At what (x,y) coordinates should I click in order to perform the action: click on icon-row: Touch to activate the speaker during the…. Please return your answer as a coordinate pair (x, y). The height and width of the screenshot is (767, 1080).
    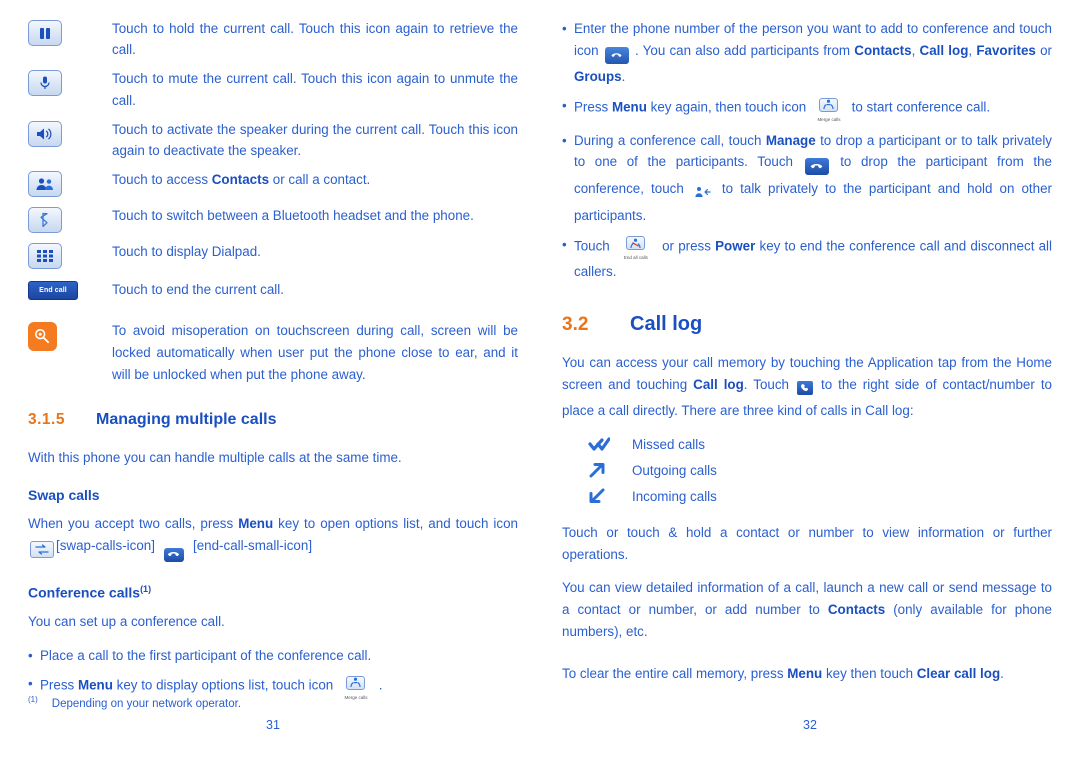
    Looking at the image, I should click on (273, 140).